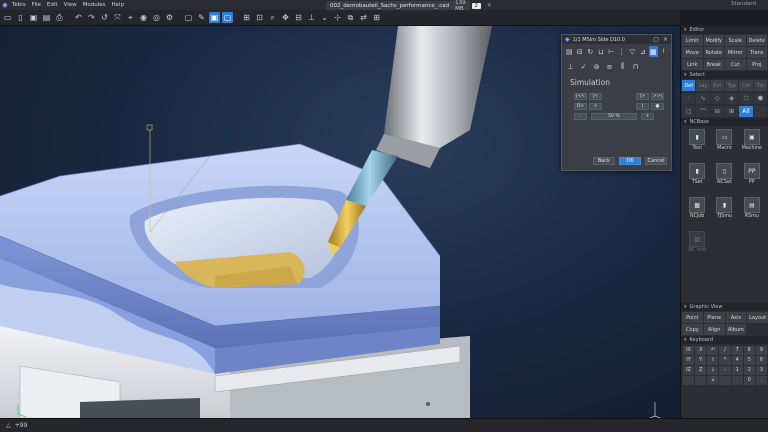 This screenshot has height=432, width=768. Describe the element at coordinates (622, 51) in the screenshot. I see `split-icon: ⋮` at that location.